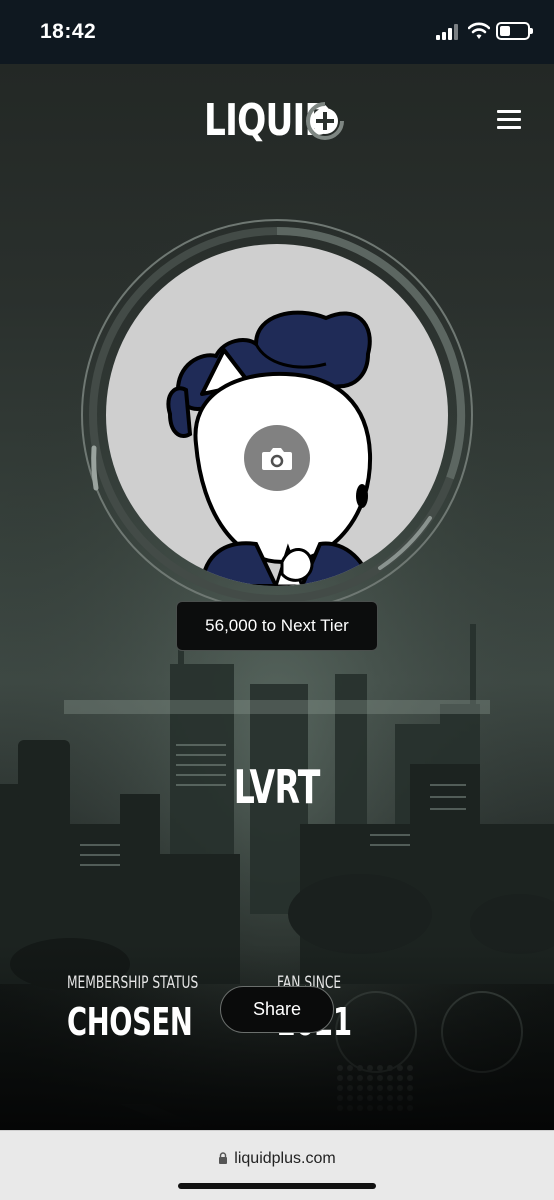 The height and width of the screenshot is (1200, 554). I want to click on wifi-icon, so click(479, 30).